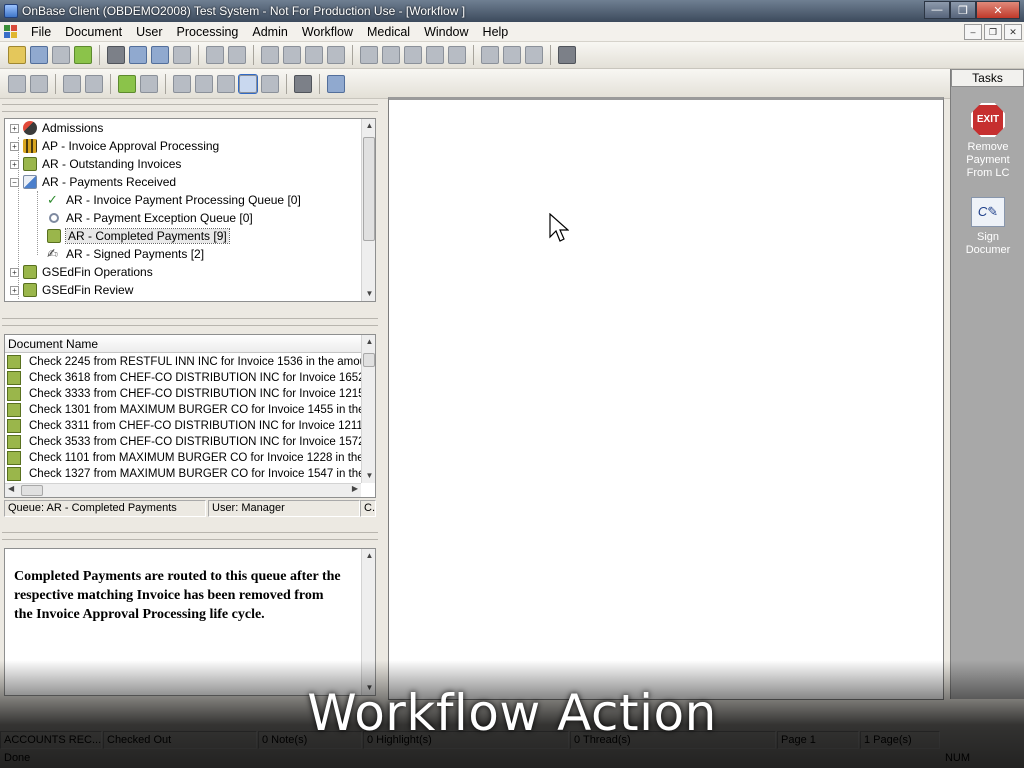  What do you see at coordinates (237, 55) in the screenshot?
I see `thumbnail-icon` at bounding box center [237, 55].